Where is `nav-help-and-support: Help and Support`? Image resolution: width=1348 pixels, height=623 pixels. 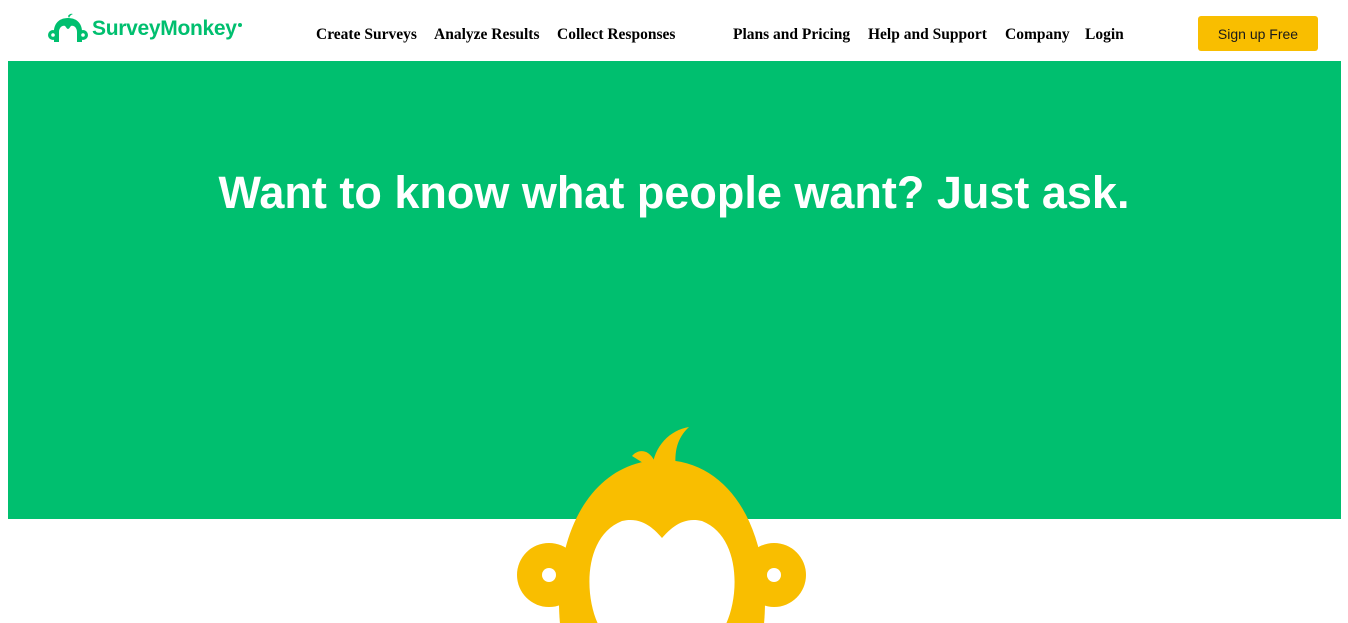 nav-help-and-support: Help and Support is located at coordinates (927, 35).